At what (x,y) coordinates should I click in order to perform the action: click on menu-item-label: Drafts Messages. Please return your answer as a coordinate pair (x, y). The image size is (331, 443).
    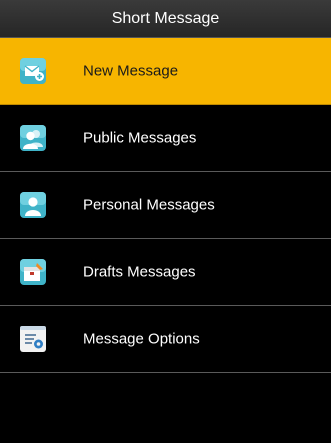
    Looking at the image, I should click on (139, 272).